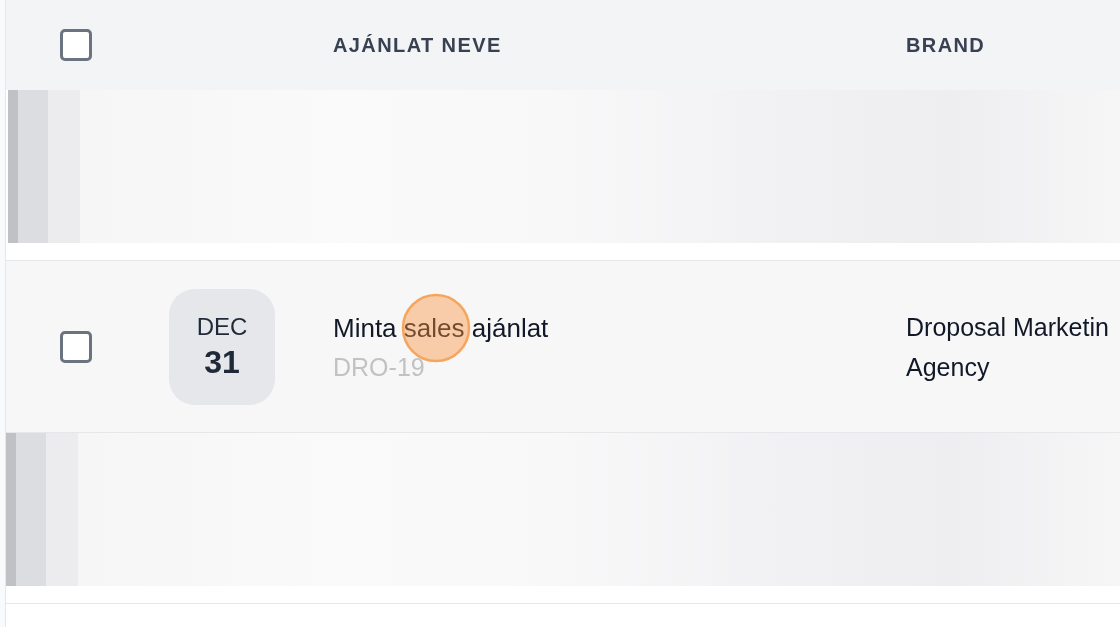  What do you see at coordinates (417, 45) in the screenshot?
I see `column-header: AJÁNLAT NEVE` at bounding box center [417, 45].